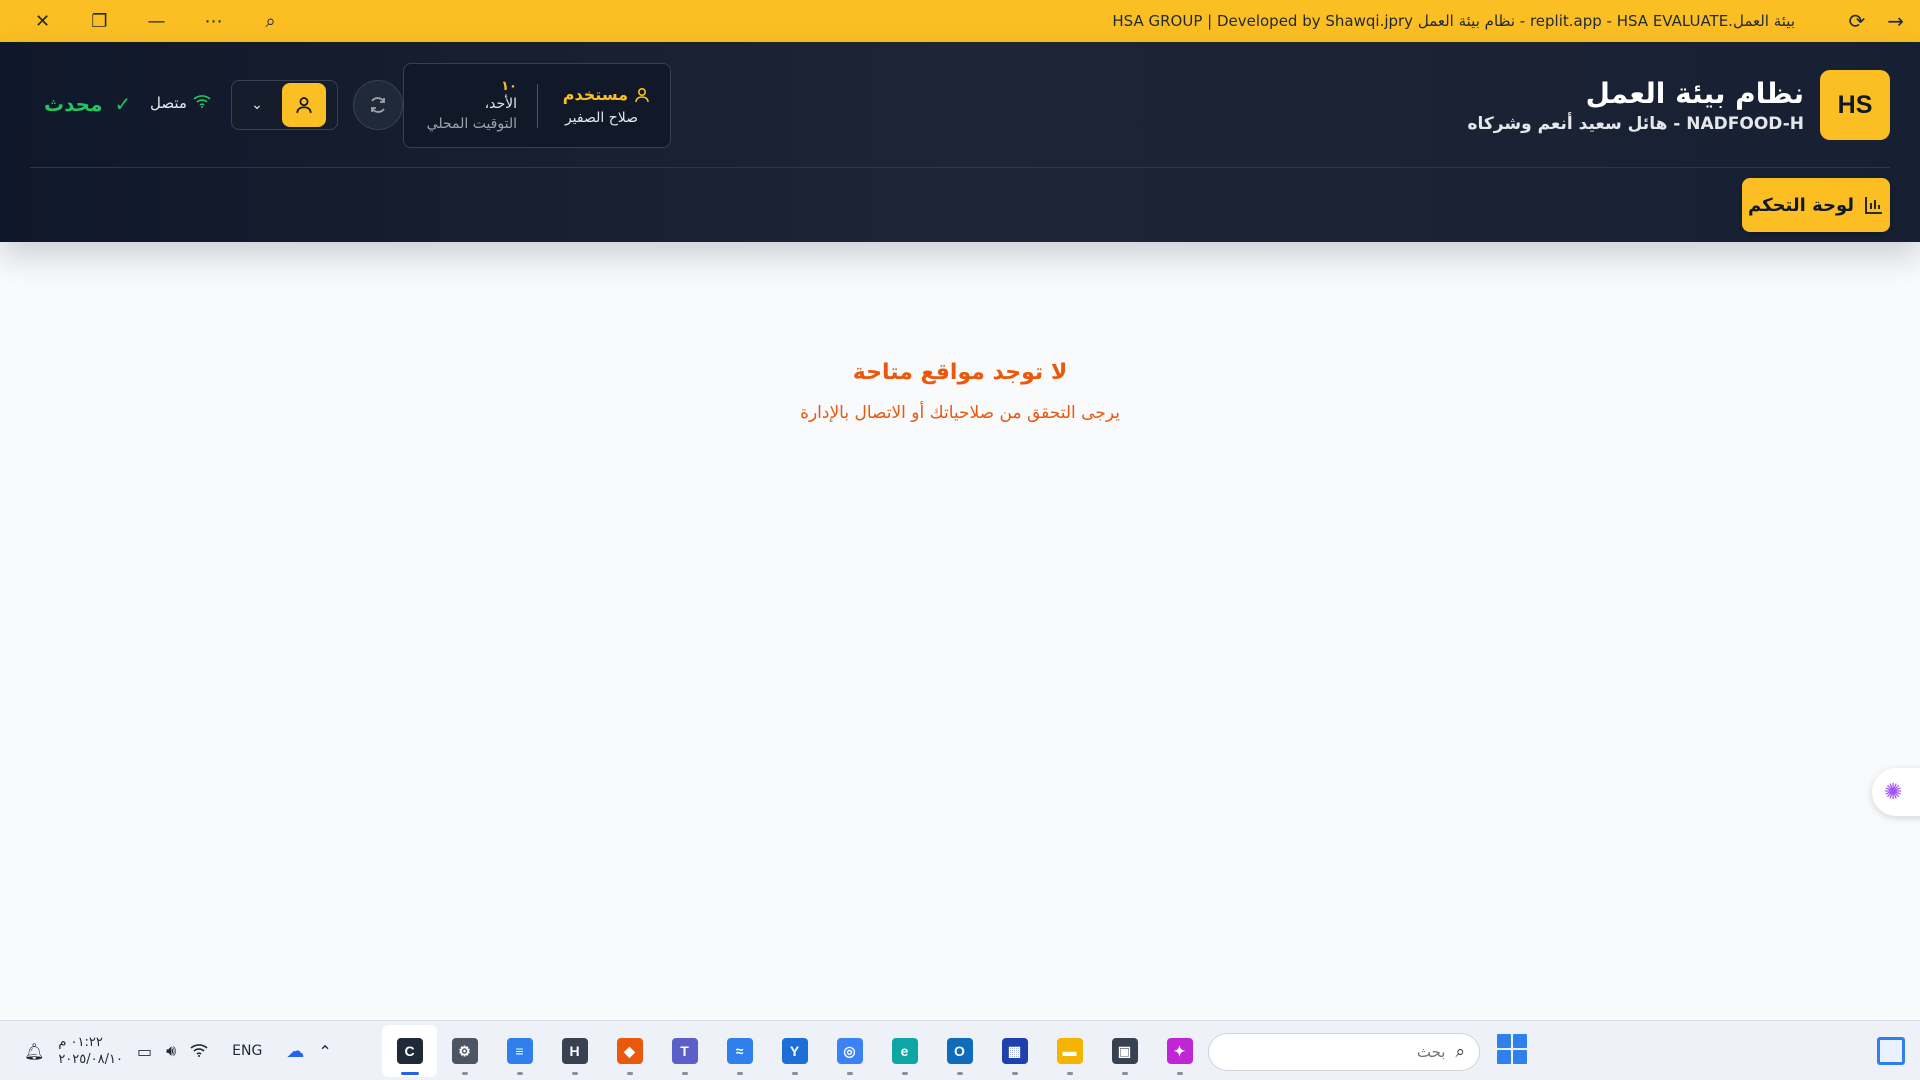 The width and height of the screenshot is (1920, 1080). I want to click on taskbar-app-scanner: ≈, so click(739, 1051).